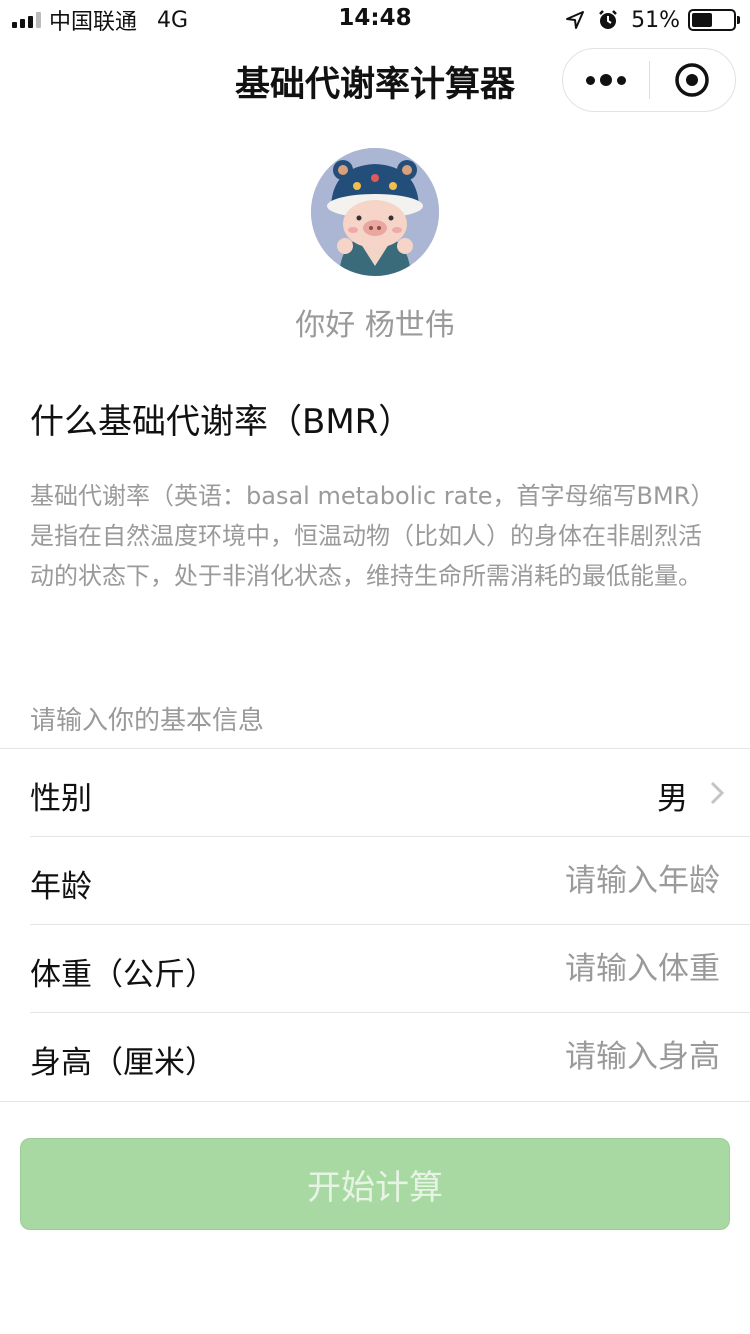  Describe the element at coordinates (390, 793) in the screenshot. I see `gender-row: 性别 男` at that location.